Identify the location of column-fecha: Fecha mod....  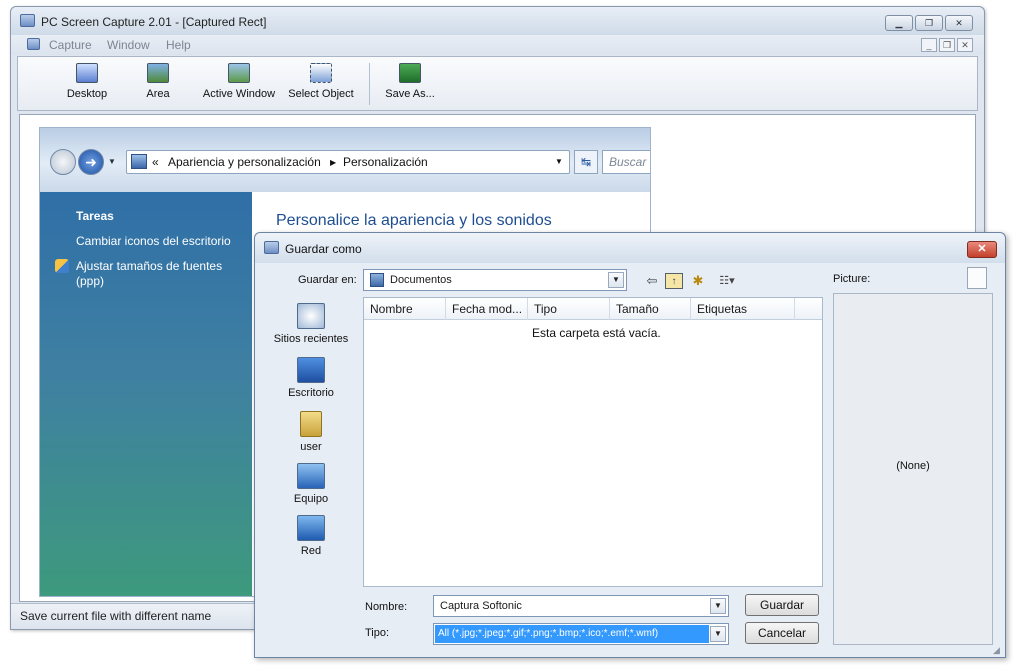
(487, 309).